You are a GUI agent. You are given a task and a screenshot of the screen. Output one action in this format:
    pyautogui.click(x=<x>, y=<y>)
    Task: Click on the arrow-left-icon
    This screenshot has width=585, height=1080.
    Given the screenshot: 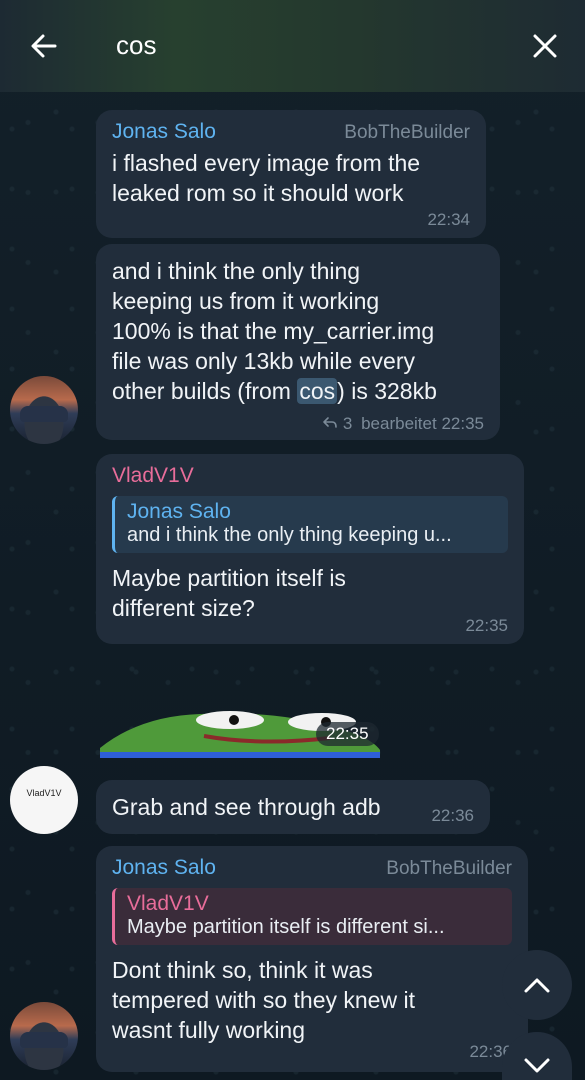 What is the action you would take?
    pyautogui.click(x=44, y=46)
    